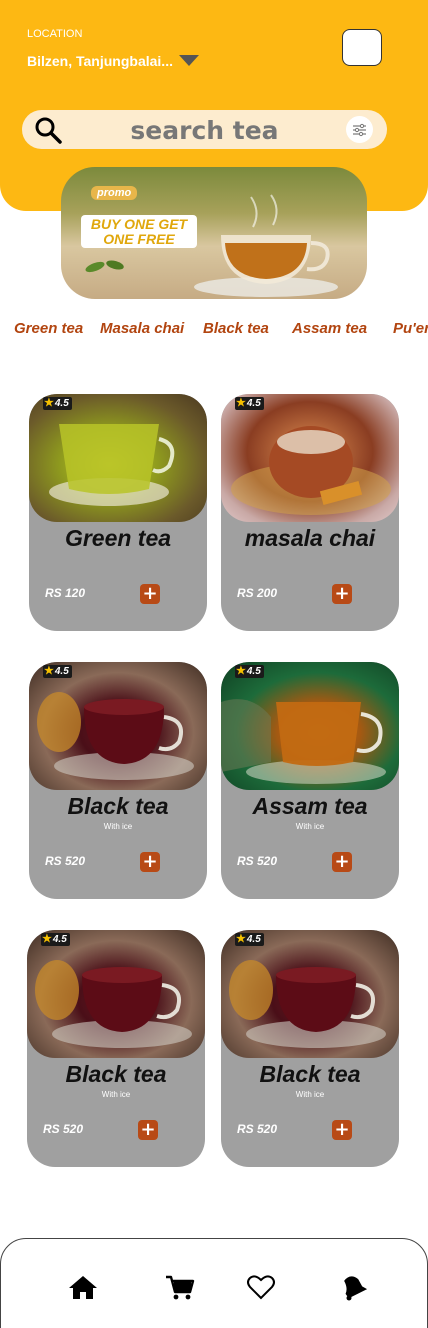 The height and width of the screenshot is (1328, 428). Describe the element at coordinates (257, 593) in the screenshot. I see `product-price: RS 200` at that location.